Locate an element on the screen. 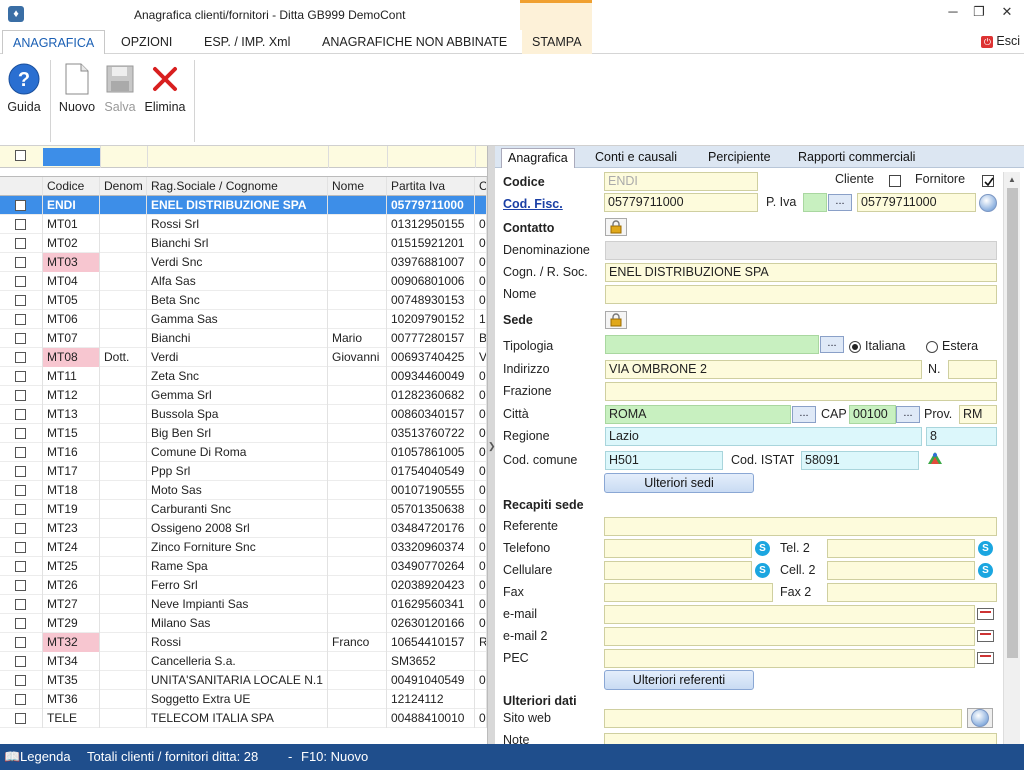 Image resolution: width=1024 pixels, height=770 pixels. cell2-field is located at coordinates (901, 570).